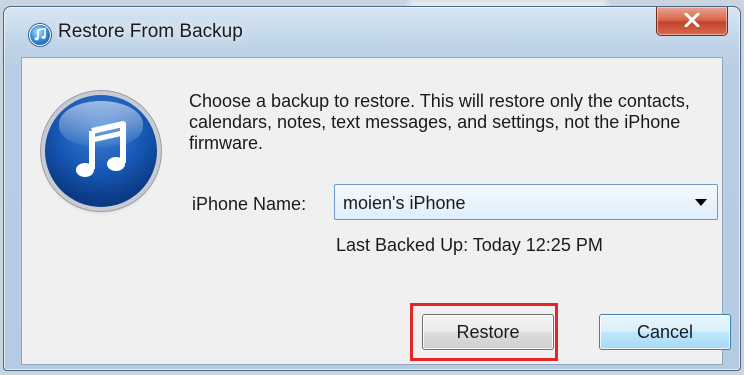  I want to click on iphone-name-select: moien's iPhone, so click(526, 202).